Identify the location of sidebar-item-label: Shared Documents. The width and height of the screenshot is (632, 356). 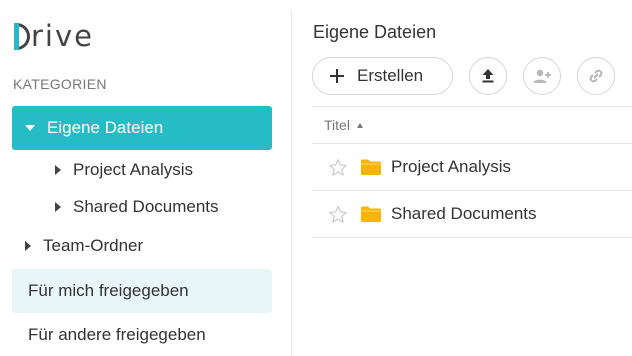
(146, 206).